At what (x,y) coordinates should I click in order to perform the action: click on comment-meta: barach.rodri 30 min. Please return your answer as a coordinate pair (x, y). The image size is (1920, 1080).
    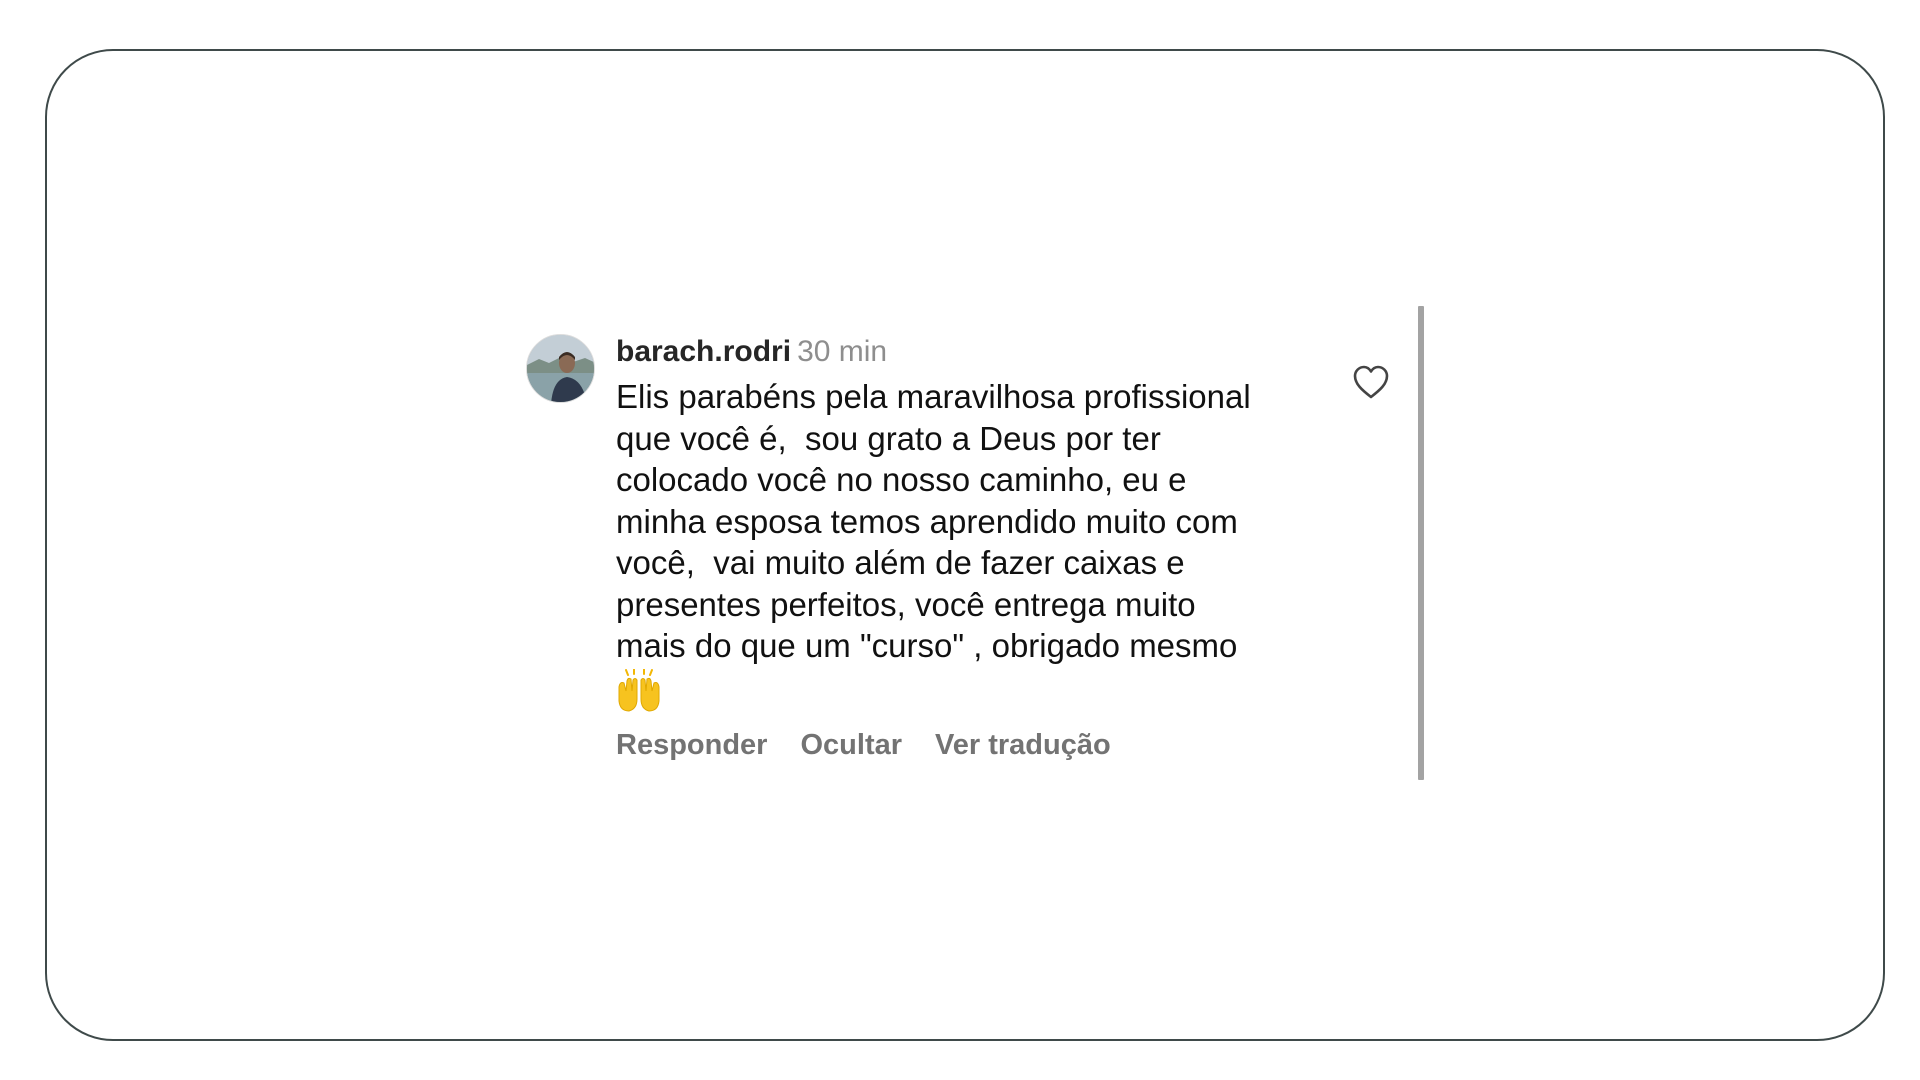
    Looking at the image, I should click on (976, 352).